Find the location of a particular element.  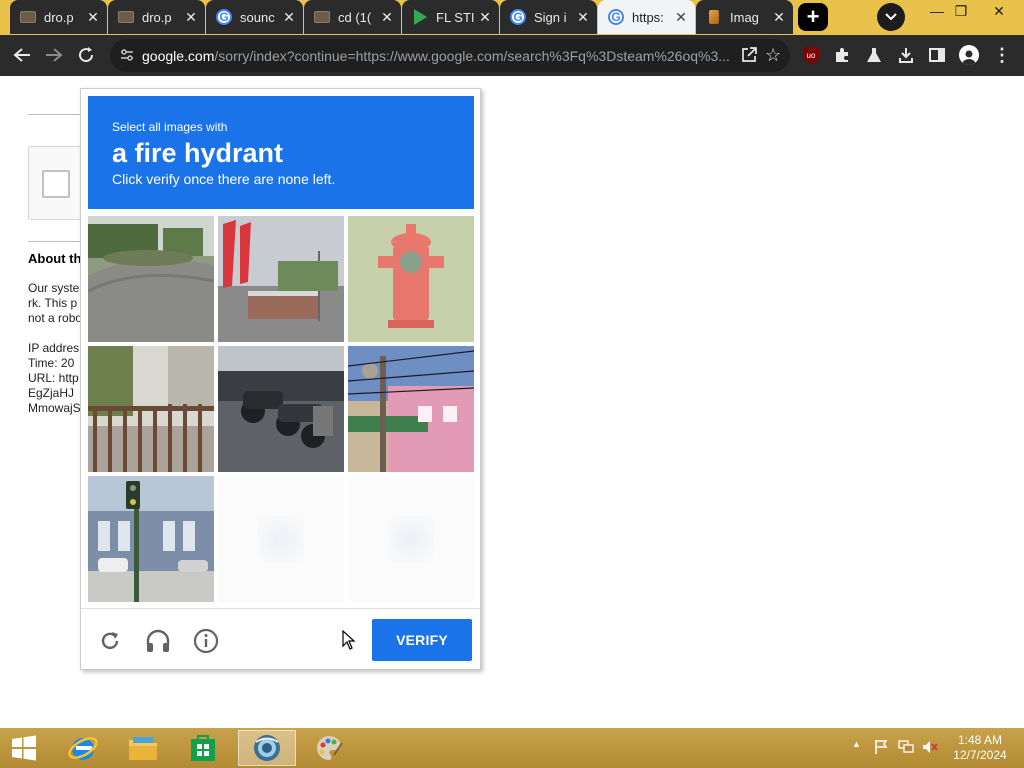

taskbar-file-explorer is located at coordinates (143, 748).